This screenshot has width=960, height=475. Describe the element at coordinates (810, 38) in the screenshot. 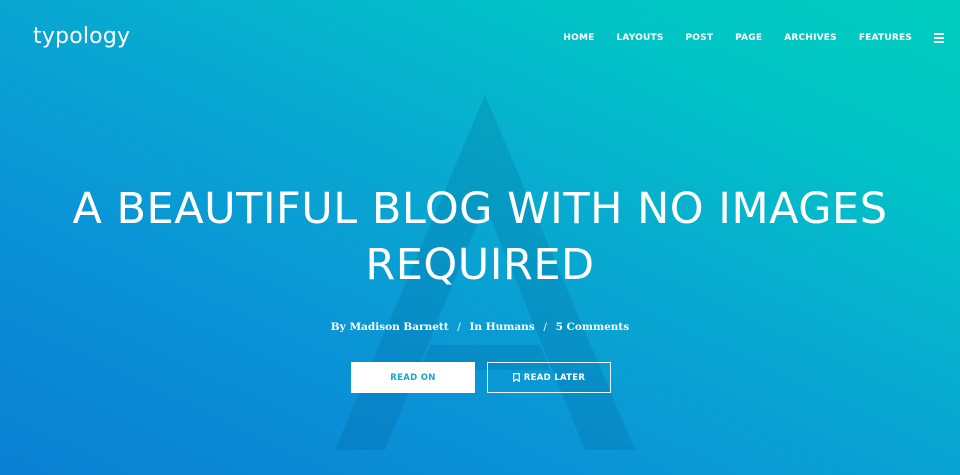

I see `nav-item-archives: ARCHIVES` at that location.